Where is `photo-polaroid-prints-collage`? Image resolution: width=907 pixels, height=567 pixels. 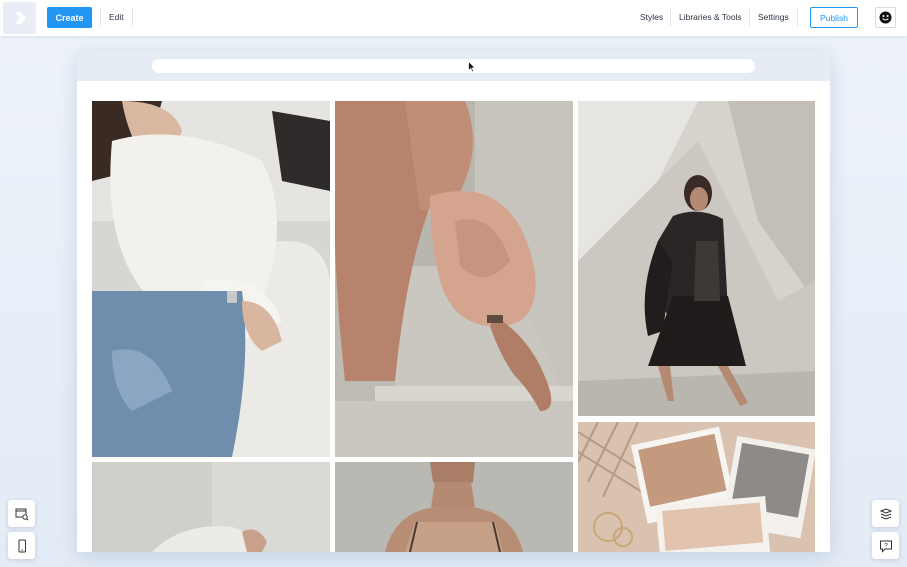 photo-polaroid-prints-collage is located at coordinates (696, 487).